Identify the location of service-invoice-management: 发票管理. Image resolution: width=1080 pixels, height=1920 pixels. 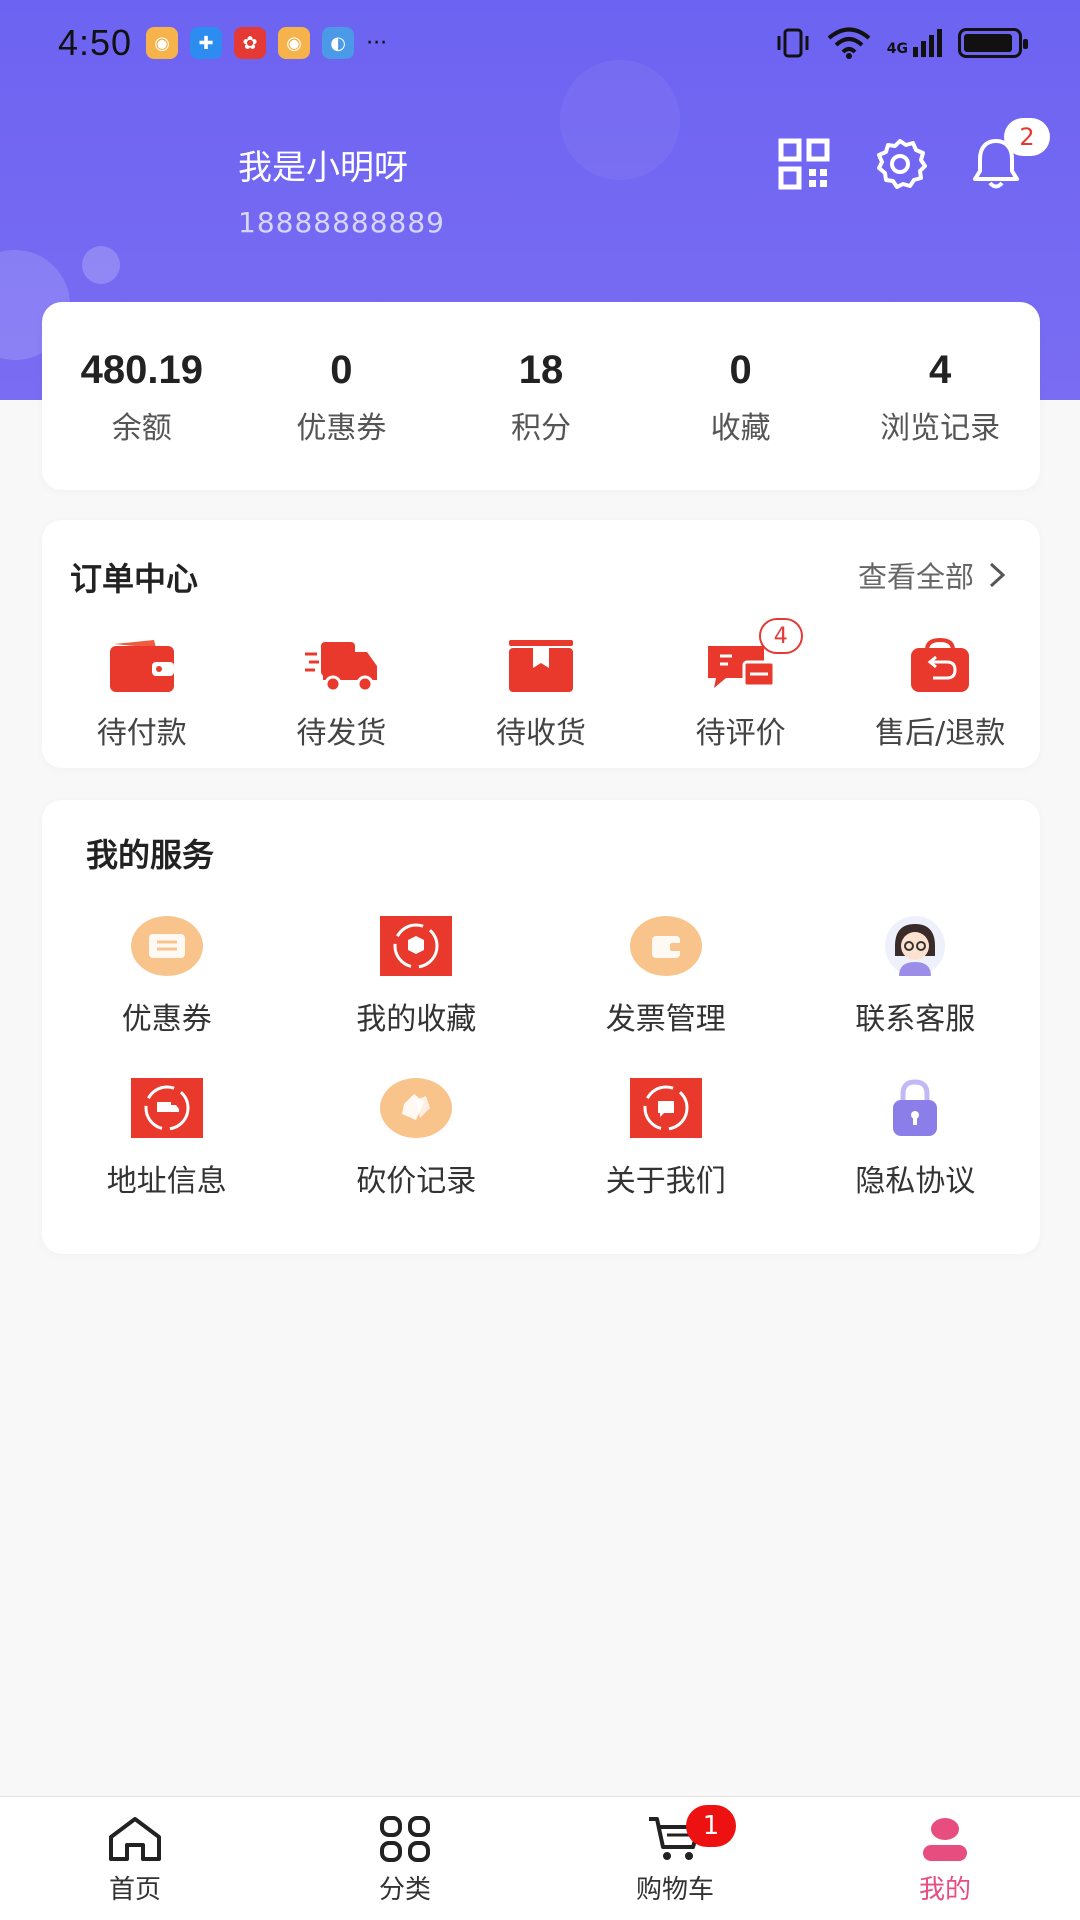
(666, 977).